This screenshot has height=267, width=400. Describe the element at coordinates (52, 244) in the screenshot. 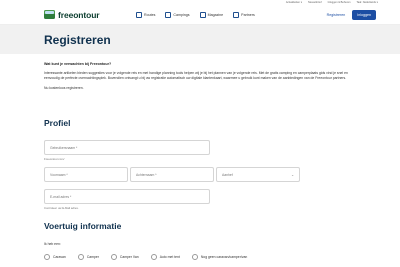

I see `vehicle-question: Ik heb een:` at that location.